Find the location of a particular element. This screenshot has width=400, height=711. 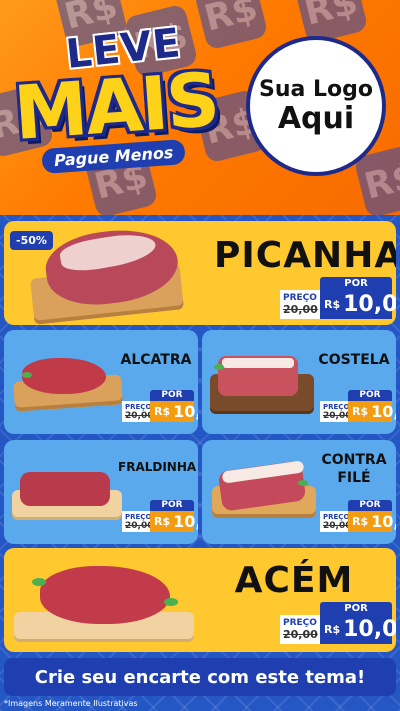

create-flyer-button: Crie seu encarte com este tema! is located at coordinates (200, 677).